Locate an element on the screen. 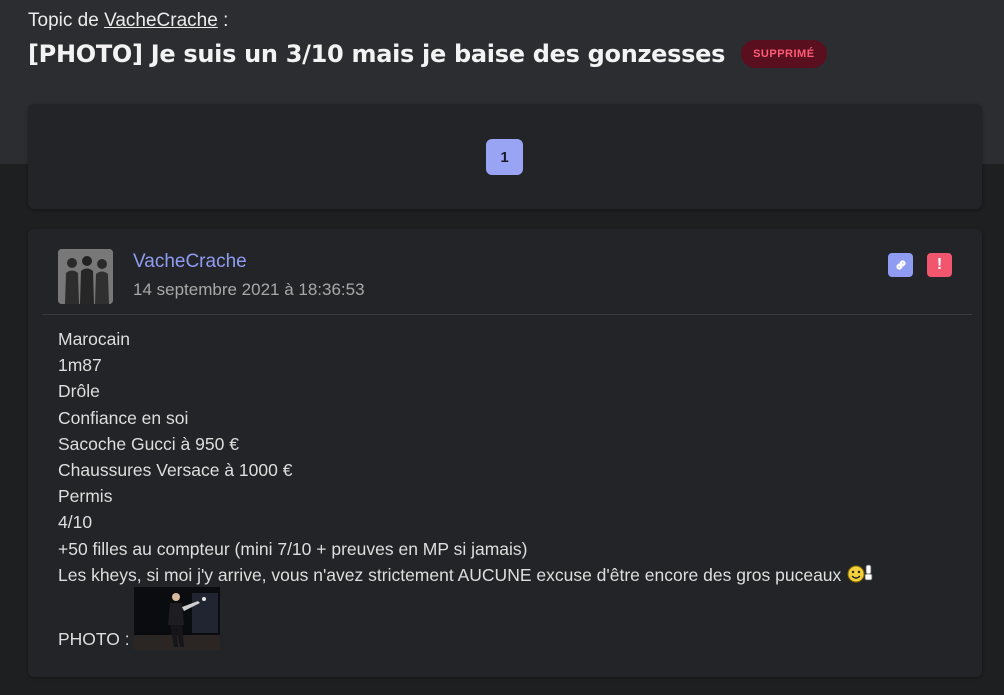  post-line: 4/10 is located at coordinates (75, 522).